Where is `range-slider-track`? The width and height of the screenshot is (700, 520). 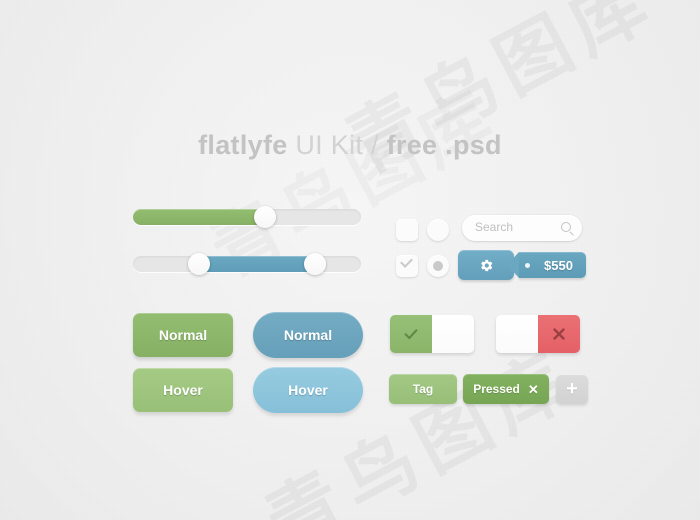
range-slider-track is located at coordinates (247, 264).